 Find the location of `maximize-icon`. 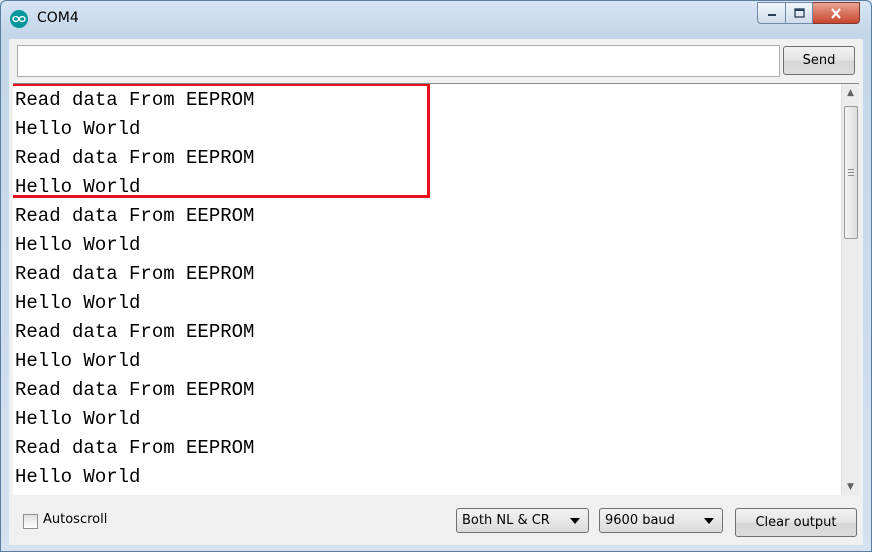

maximize-icon is located at coordinates (799, 13).